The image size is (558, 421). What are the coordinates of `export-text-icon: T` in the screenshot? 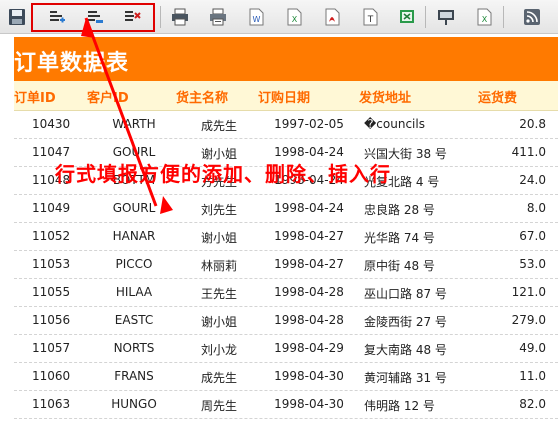 It's located at (370, 17).